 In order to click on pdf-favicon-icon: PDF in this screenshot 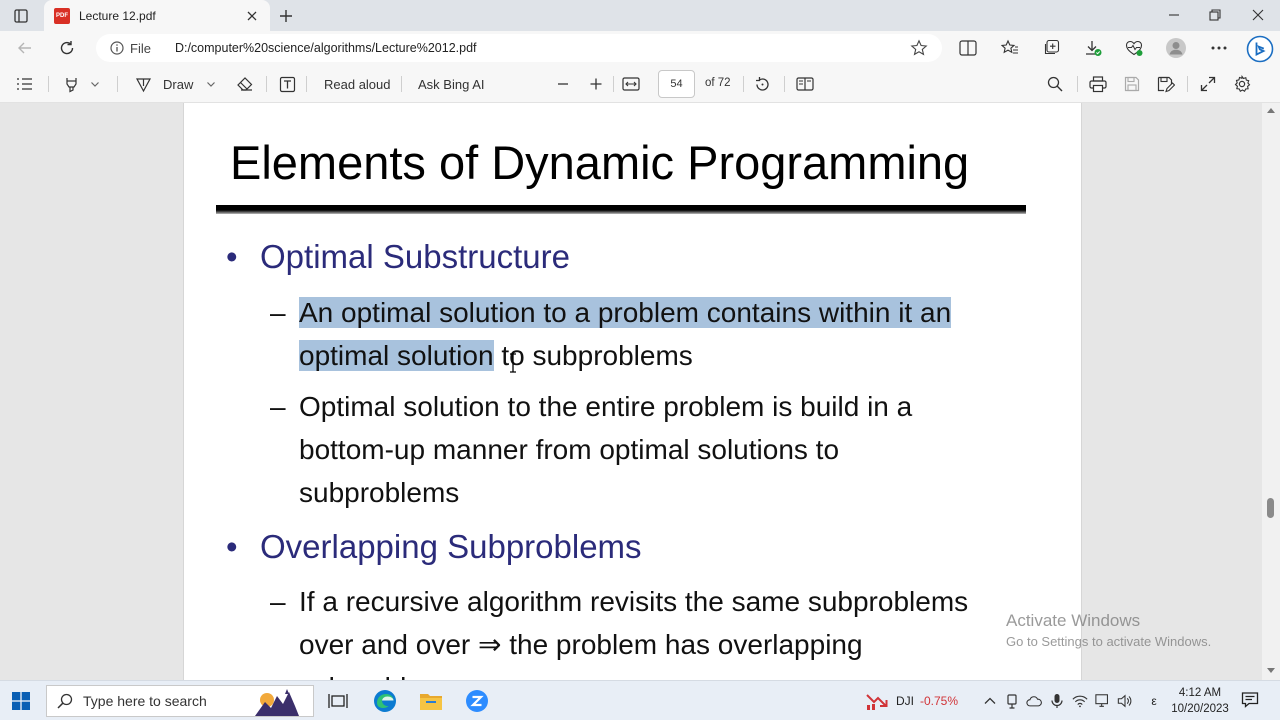, I will do `click(62, 15)`.